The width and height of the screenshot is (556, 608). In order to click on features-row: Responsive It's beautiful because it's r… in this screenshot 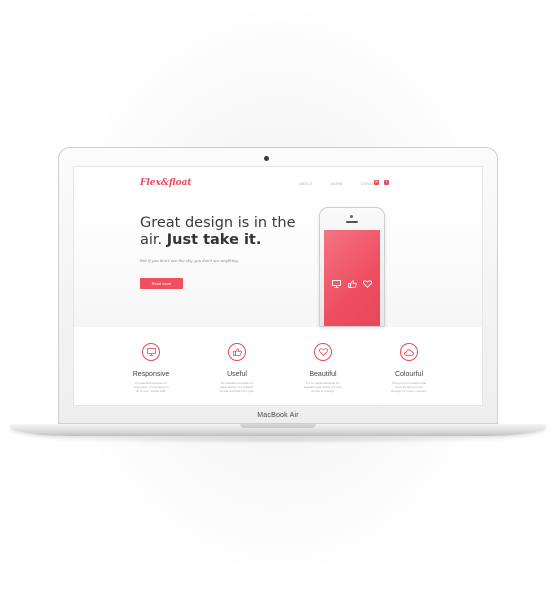, I will do `click(280, 368)`.